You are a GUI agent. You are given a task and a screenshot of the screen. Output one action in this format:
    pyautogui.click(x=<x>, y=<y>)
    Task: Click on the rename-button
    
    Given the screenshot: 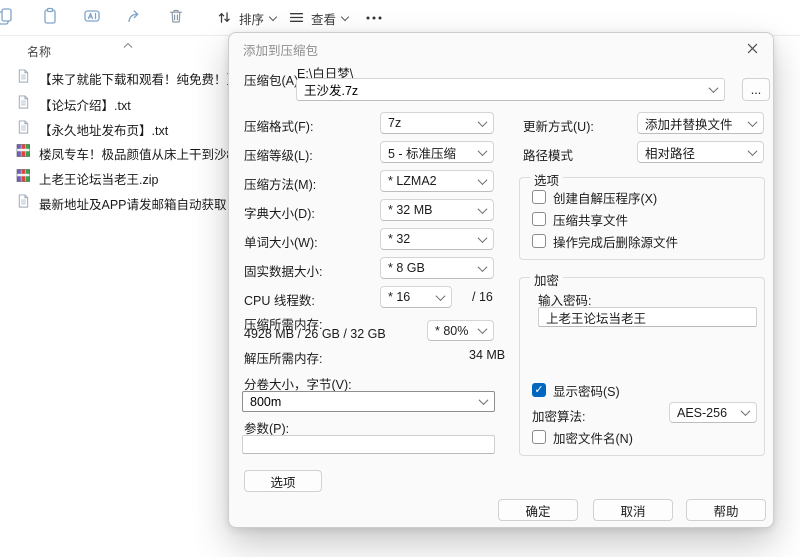 What is the action you would take?
    pyautogui.click(x=92, y=18)
    